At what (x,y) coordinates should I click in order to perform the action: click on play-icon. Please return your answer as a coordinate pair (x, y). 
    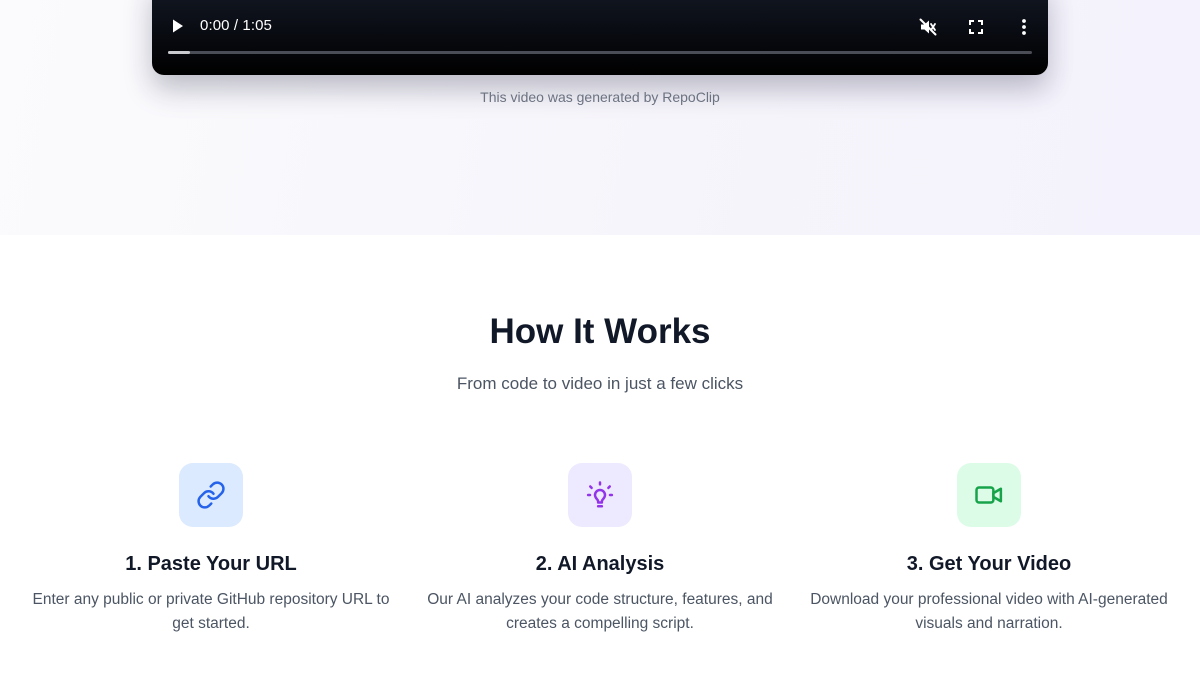
    Looking at the image, I should click on (178, 26).